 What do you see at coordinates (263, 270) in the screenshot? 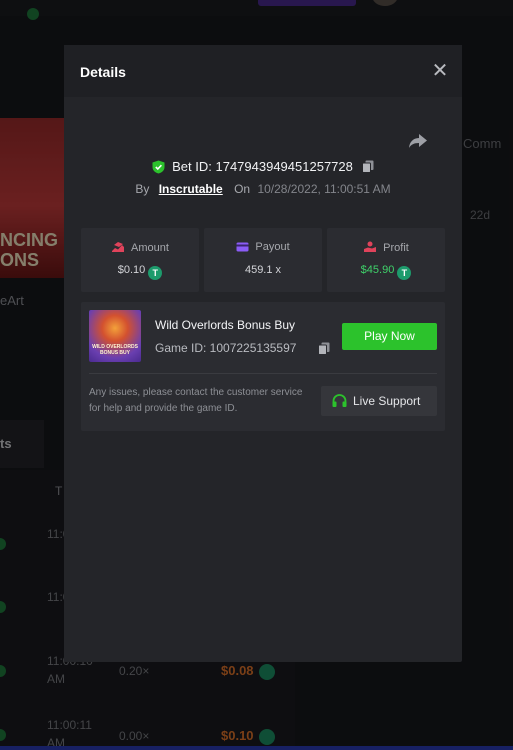
I see `stat-payout-value: 459.1 x` at bounding box center [263, 270].